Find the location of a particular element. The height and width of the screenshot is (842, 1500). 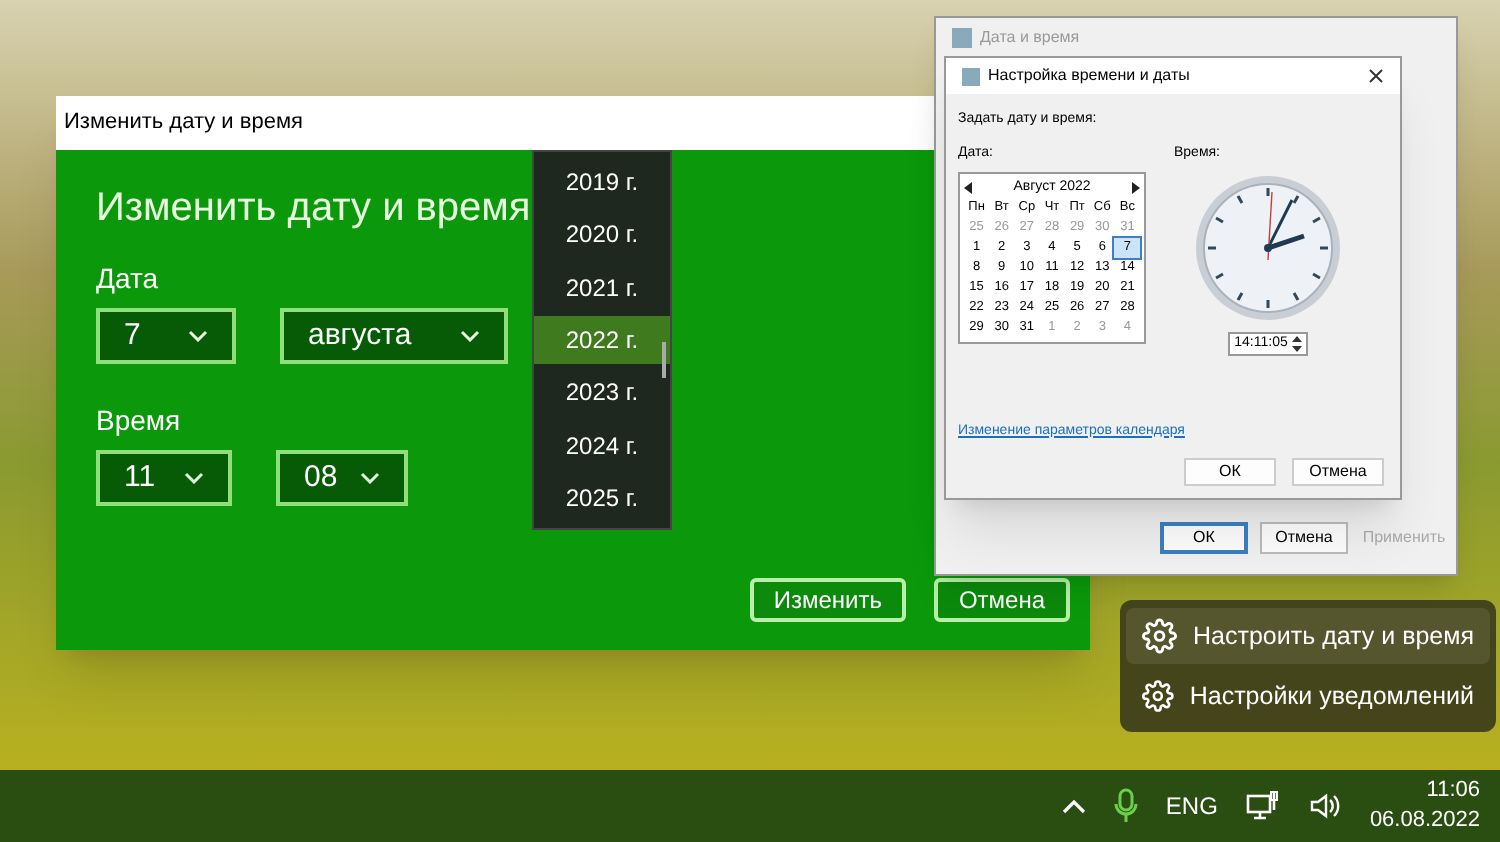

year-option: 2024 г. is located at coordinates (602, 445).